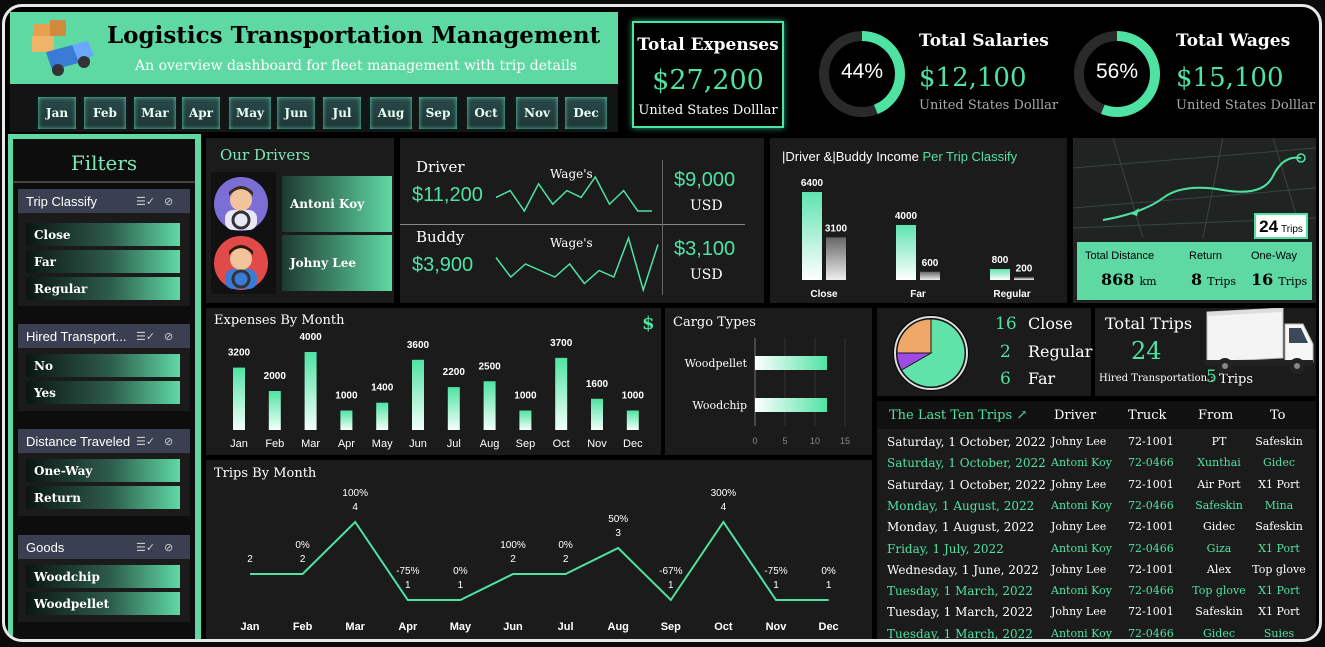 The height and width of the screenshot is (647, 1325). I want to click on buddy-wage-unit: USD, so click(706, 275).